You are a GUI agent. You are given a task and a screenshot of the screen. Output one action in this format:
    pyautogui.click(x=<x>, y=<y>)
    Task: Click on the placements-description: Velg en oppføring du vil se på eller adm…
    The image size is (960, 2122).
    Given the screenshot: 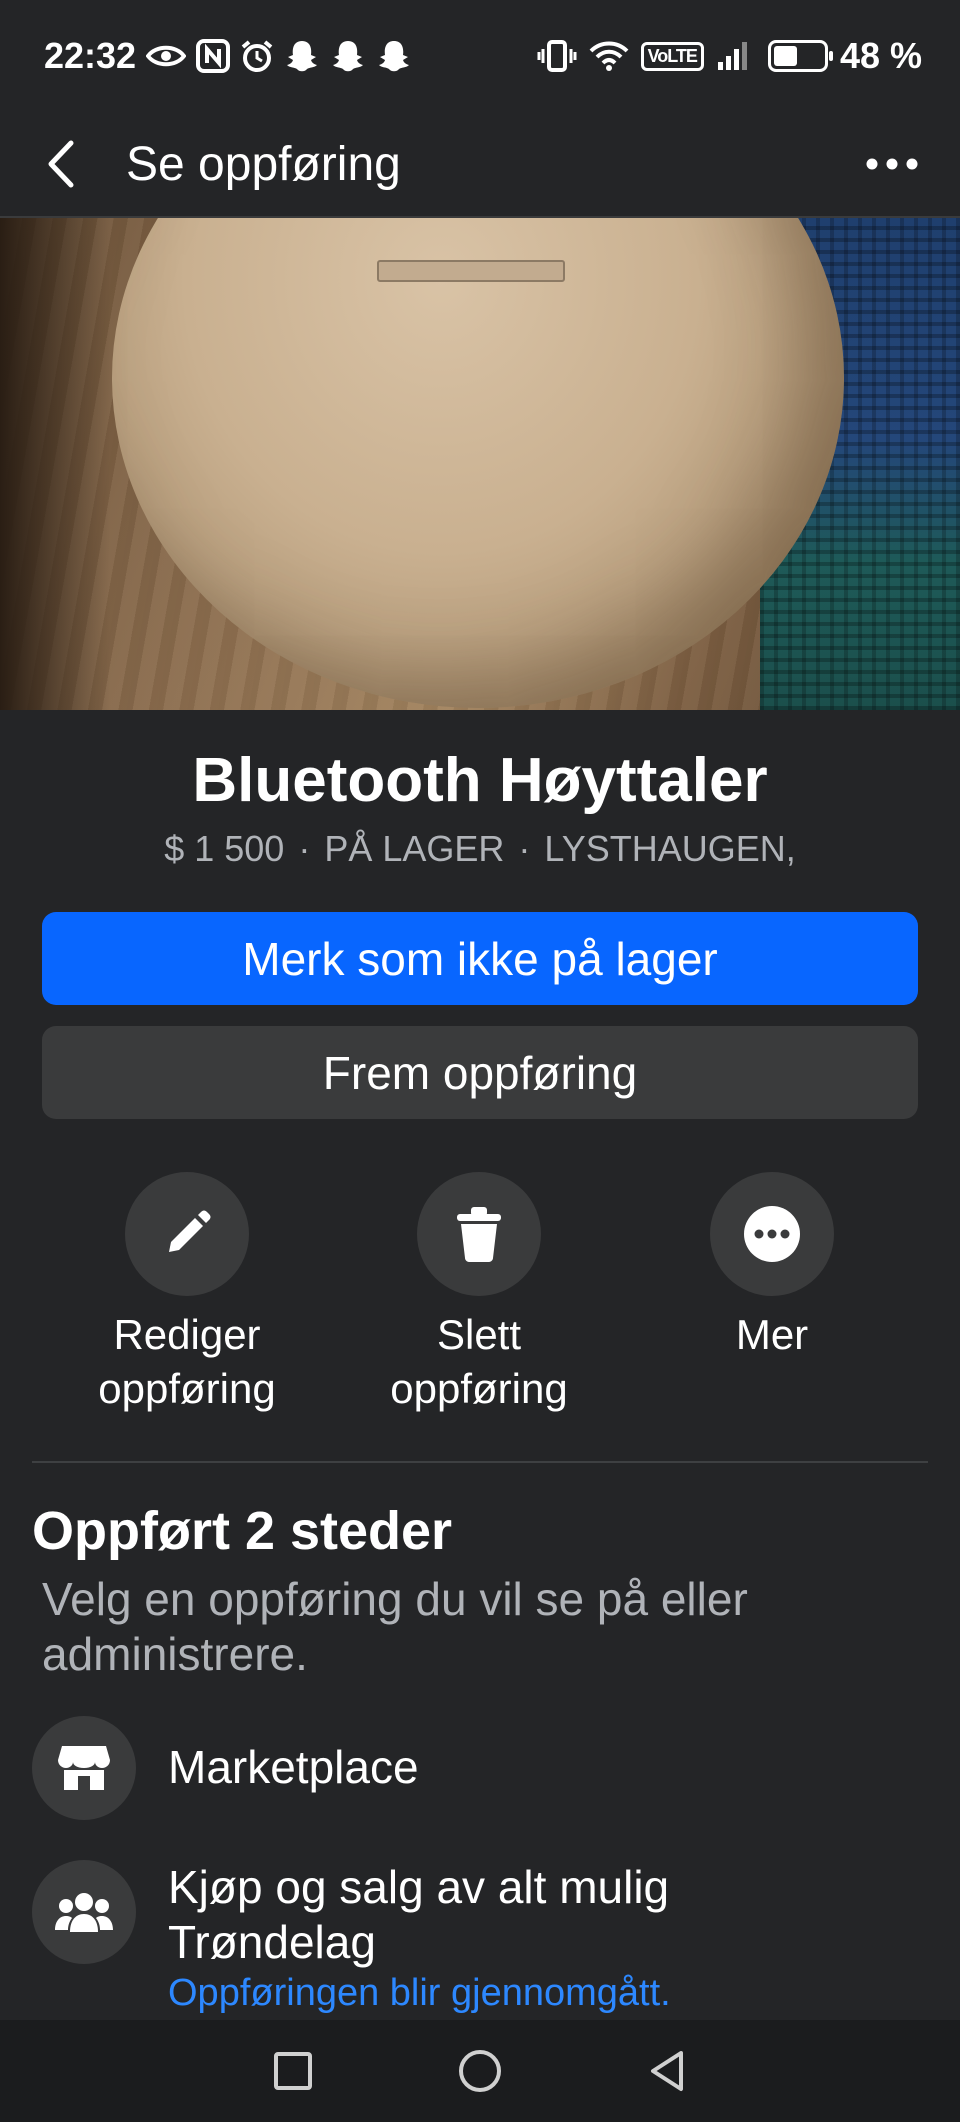 What is the action you would take?
    pyautogui.click(x=395, y=1626)
    